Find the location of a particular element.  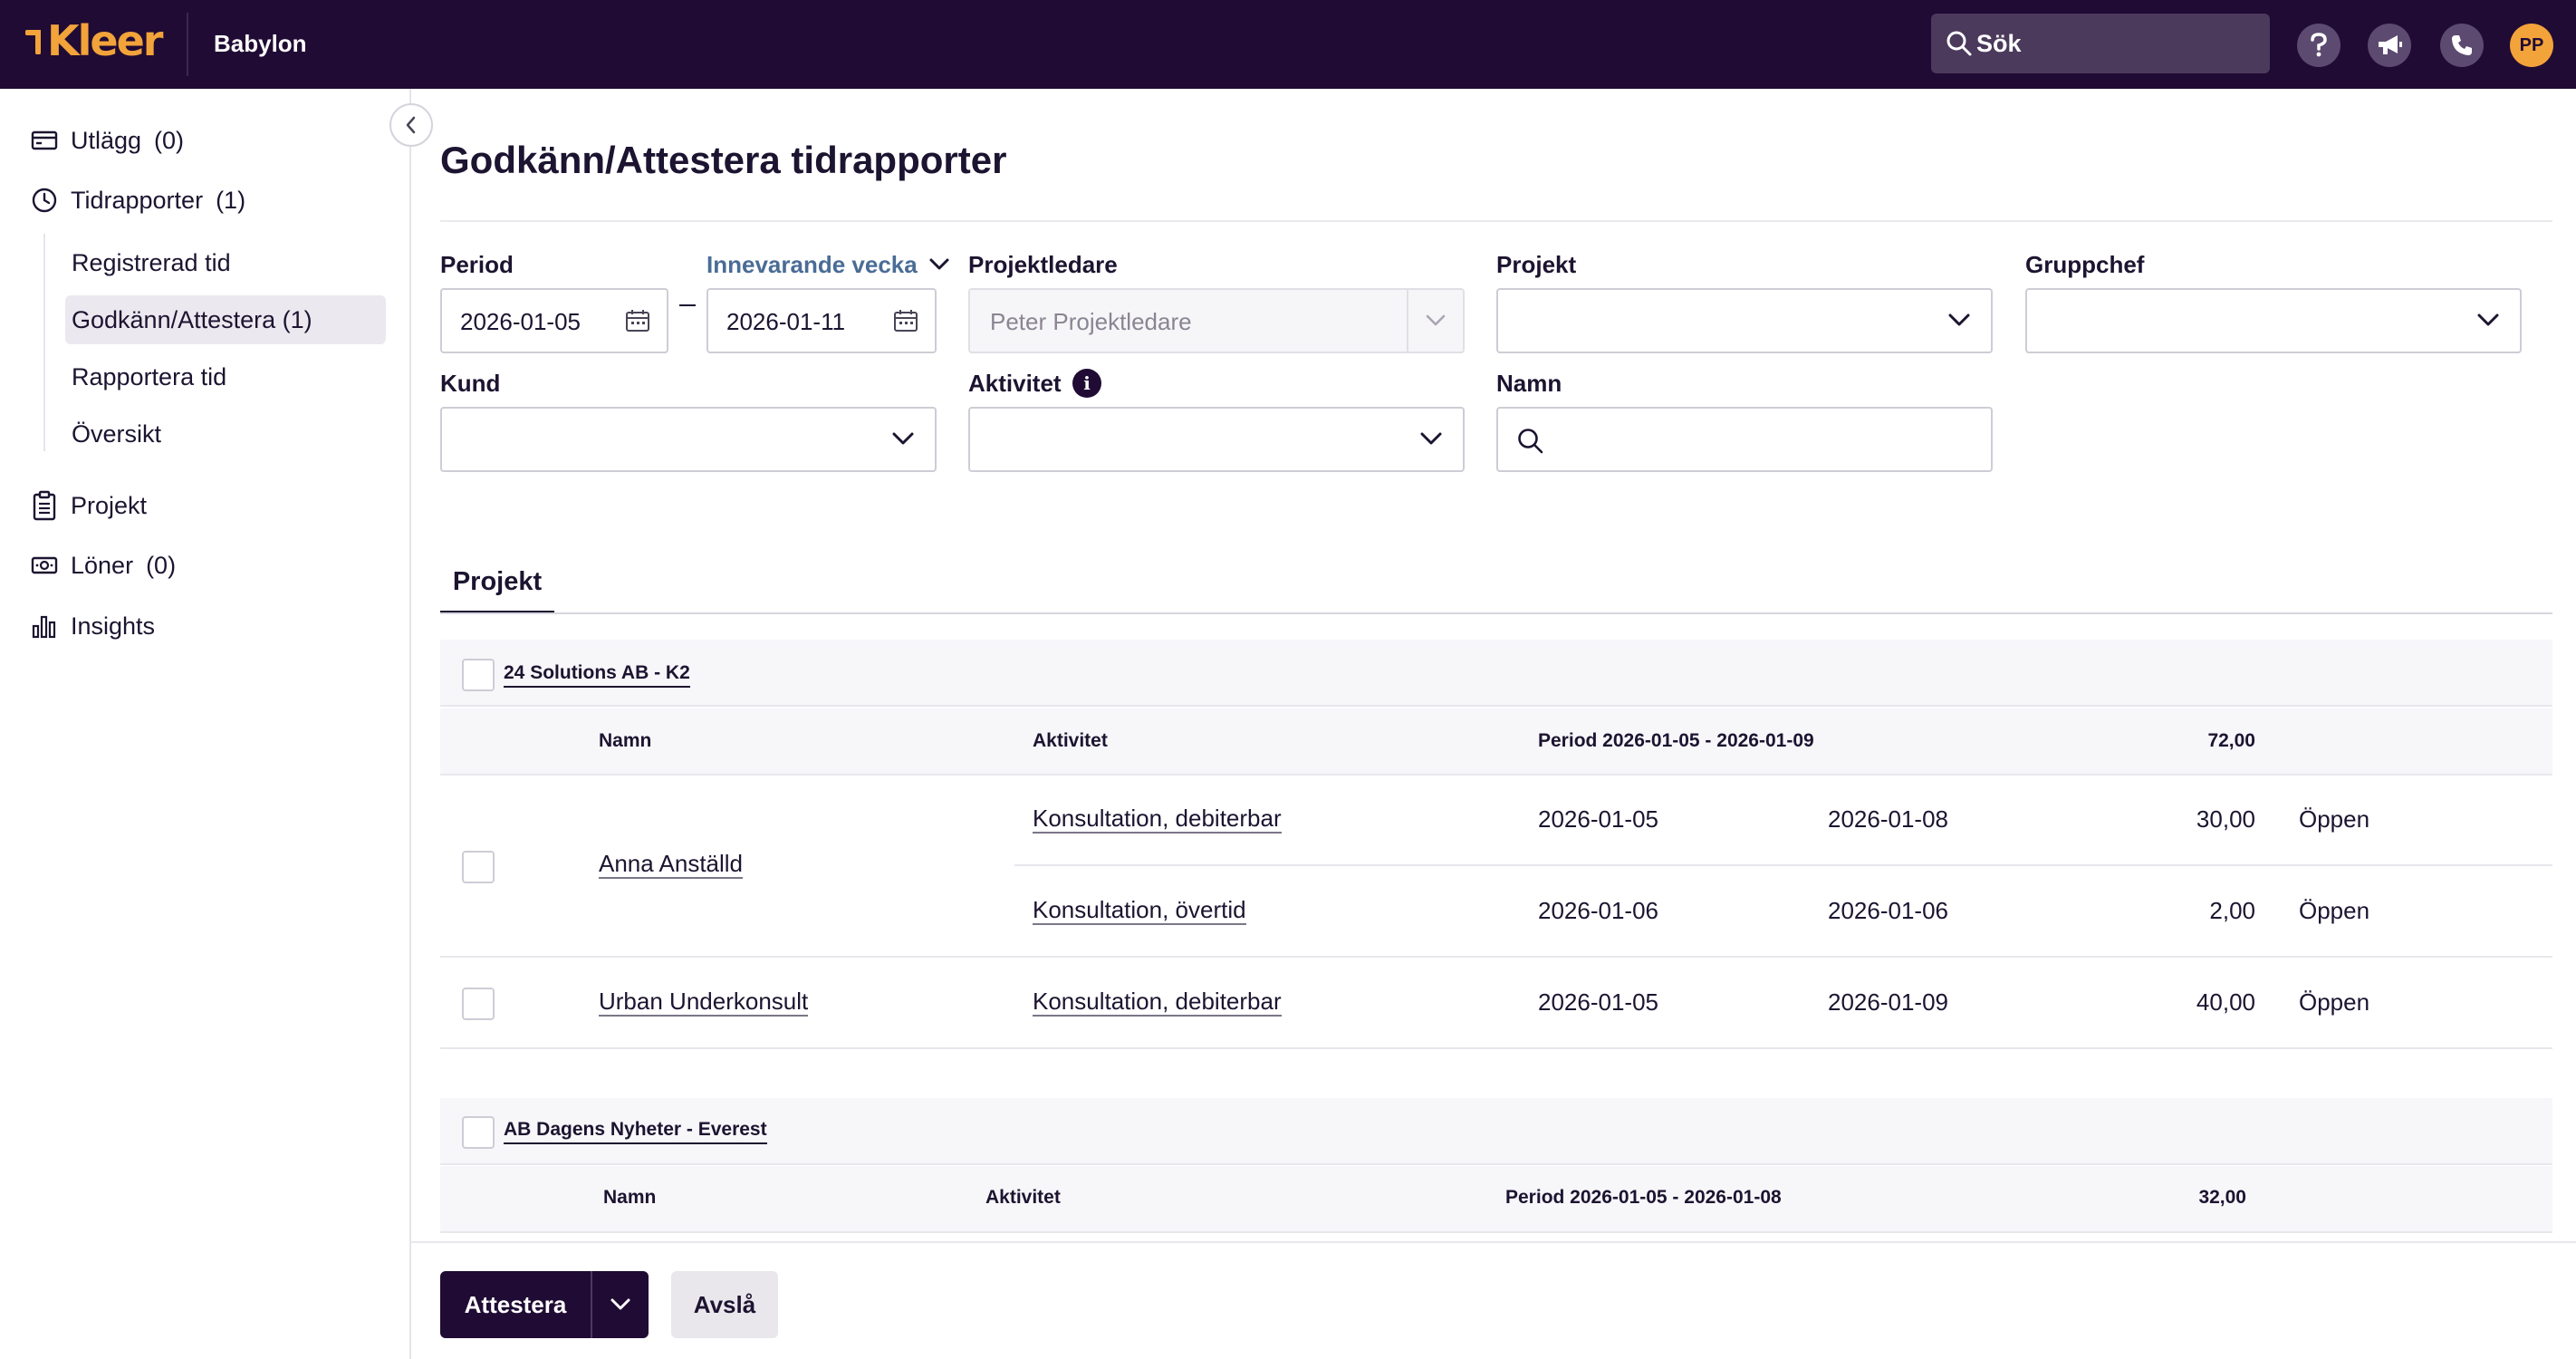

employee-name-link: Anna Anställd is located at coordinates (671, 865).